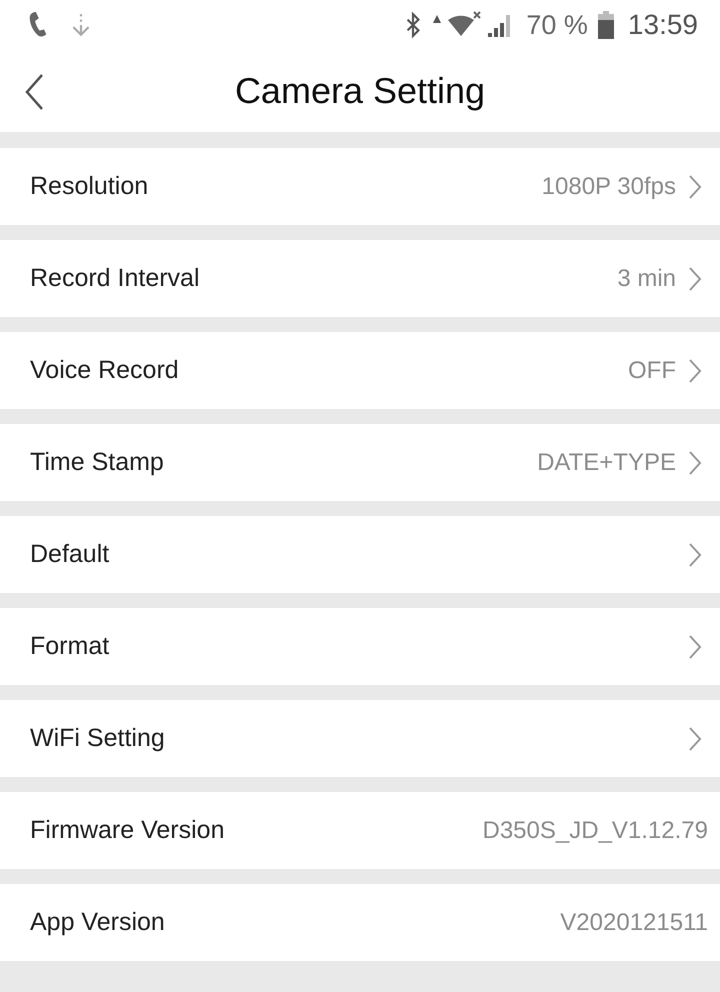 The width and height of the screenshot is (720, 992). I want to click on setting-label: Firmware Version, so click(127, 830).